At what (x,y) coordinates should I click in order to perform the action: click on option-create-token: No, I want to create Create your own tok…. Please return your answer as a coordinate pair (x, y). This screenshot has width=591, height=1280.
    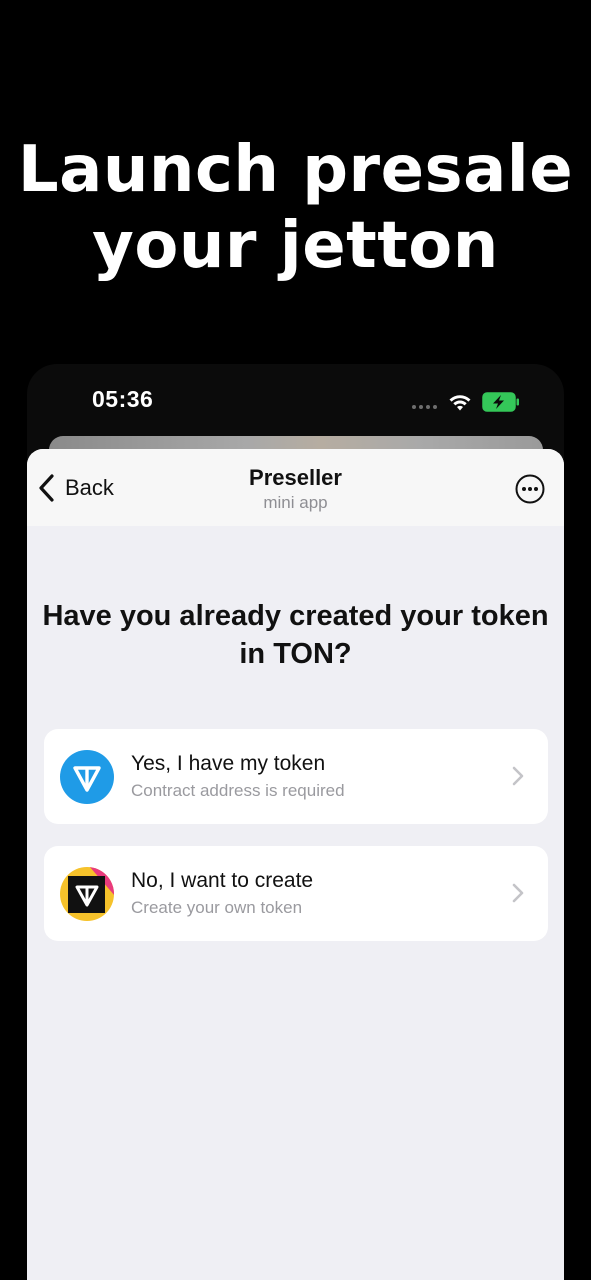
    Looking at the image, I should click on (296, 893).